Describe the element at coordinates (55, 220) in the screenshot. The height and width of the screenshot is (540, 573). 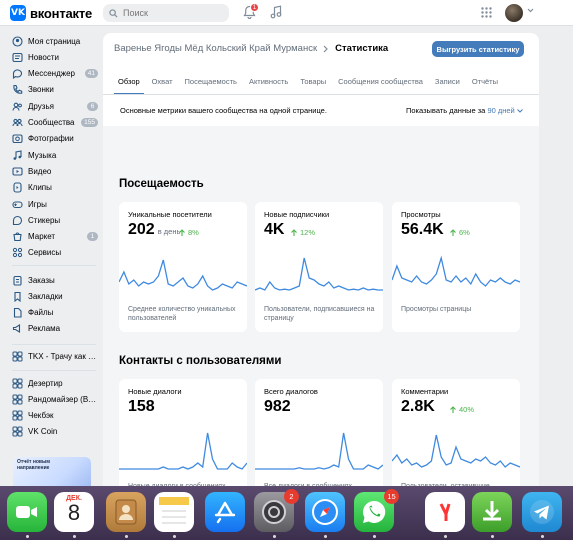
I see `sidebar-item-stickers: Стикеры` at that location.